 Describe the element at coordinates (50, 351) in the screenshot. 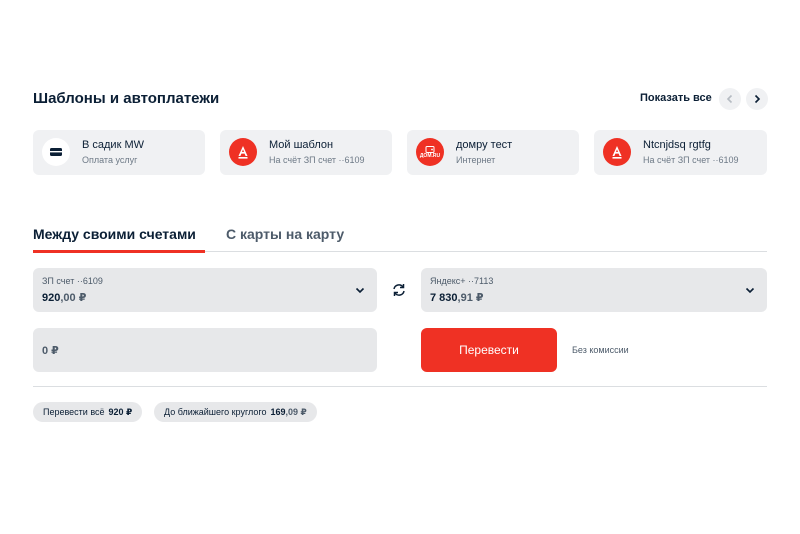

I see `amount-value: 0 ₽` at that location.